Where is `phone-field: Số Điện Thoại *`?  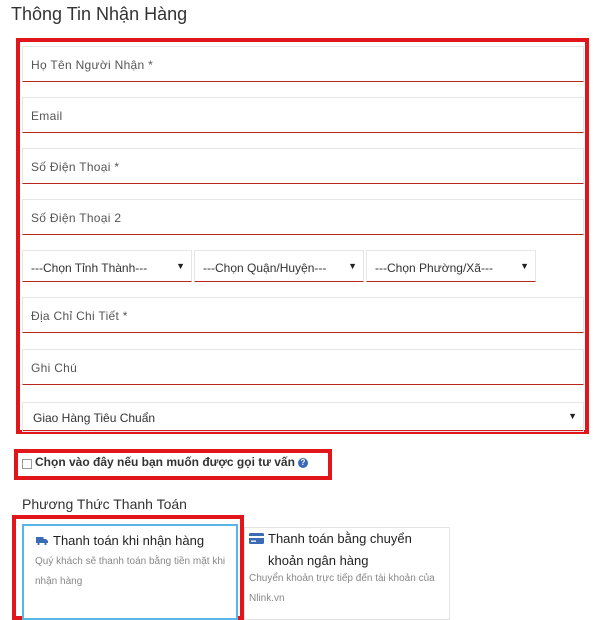
phone-field: Số Điện Thoại * is located at coordinates (303, 166).